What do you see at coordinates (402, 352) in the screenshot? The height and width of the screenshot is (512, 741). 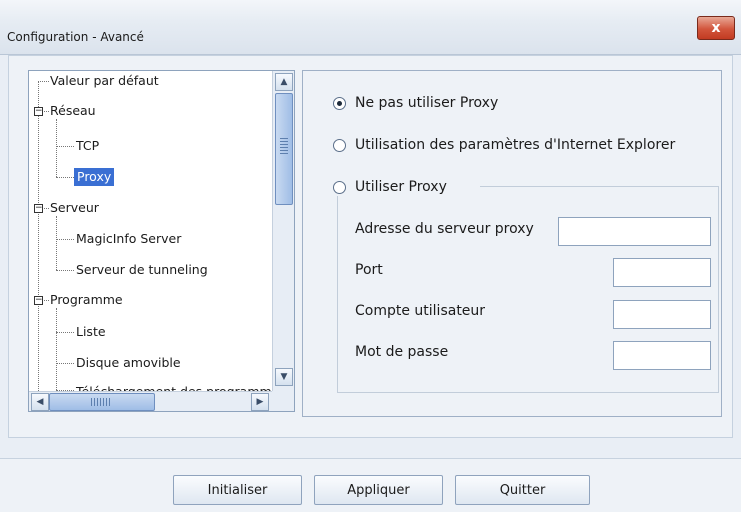 I see `password-label: Mot de passe` at bounding box center [402, 352].